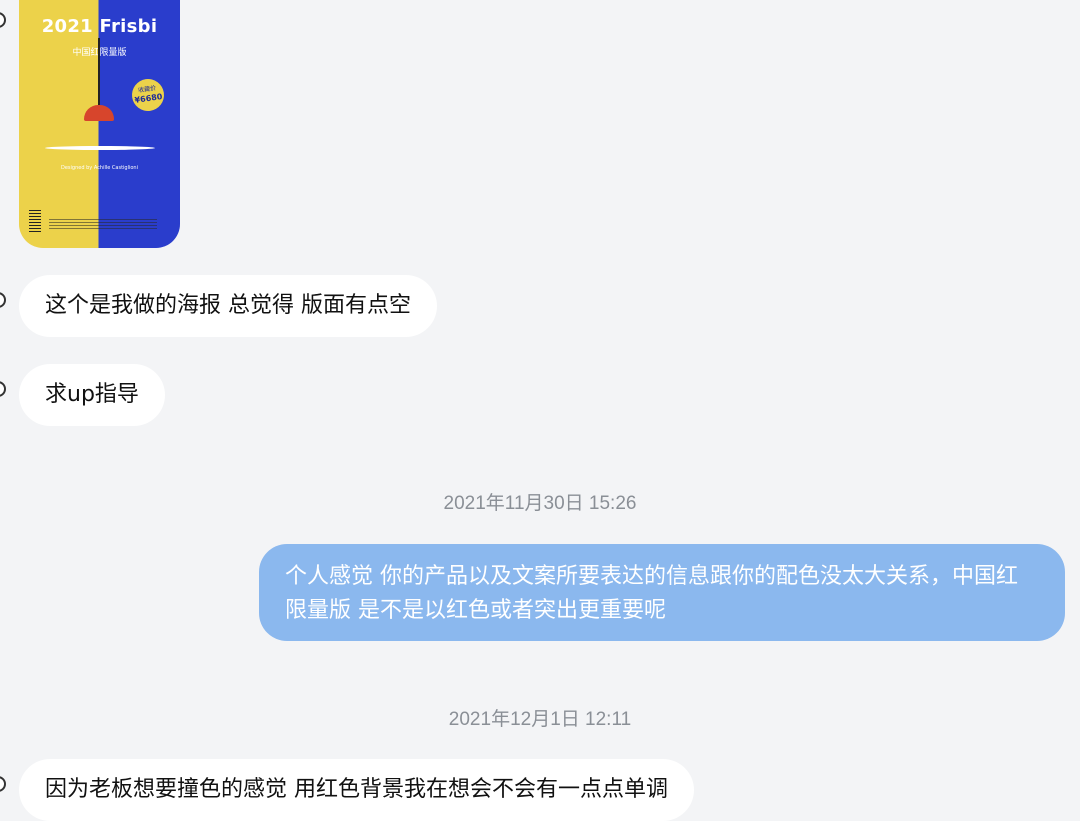 The width and height of the screenshot is (1080, 821). Describe the element at coordinates (540, 719) in the screenshot. I see `message-timestamp: 2021年12月1日 12:11` at that location.